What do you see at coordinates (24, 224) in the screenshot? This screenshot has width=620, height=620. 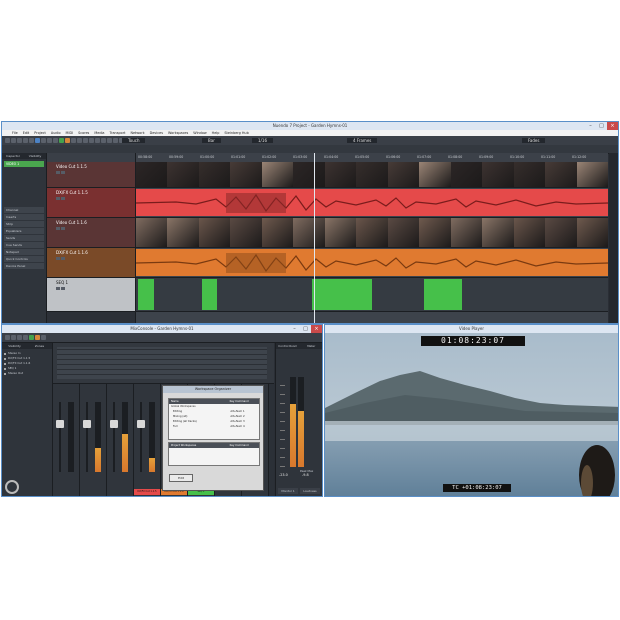 I see `inspector-section-strip: Strip` at bounding box center [24, 224].